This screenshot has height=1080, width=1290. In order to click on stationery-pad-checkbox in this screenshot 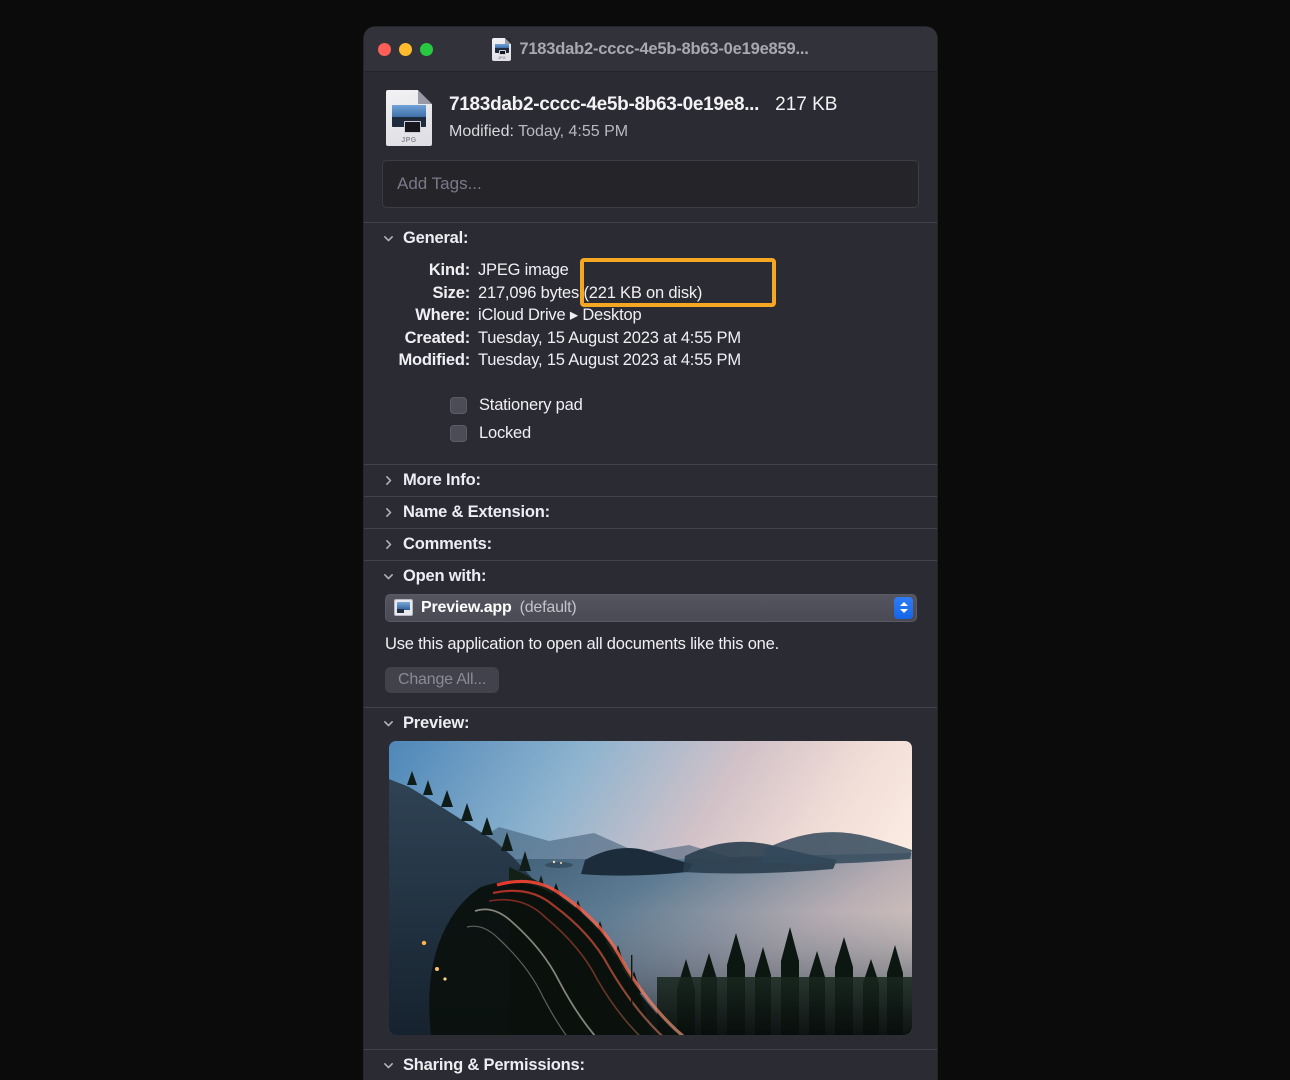, I will do `click(458, 405)`.